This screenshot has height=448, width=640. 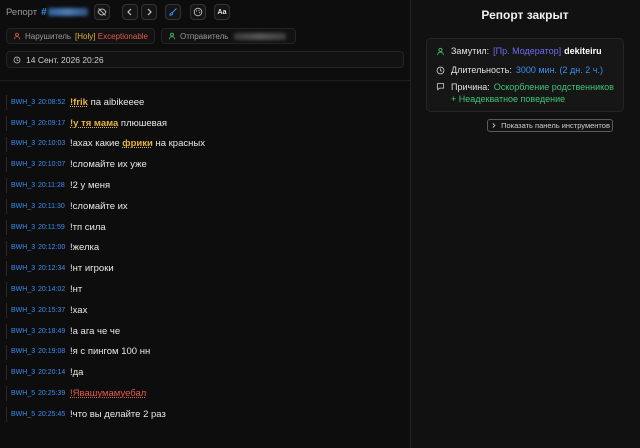 I want to click on log-message: !тп сила, so click(x=88, y=227).